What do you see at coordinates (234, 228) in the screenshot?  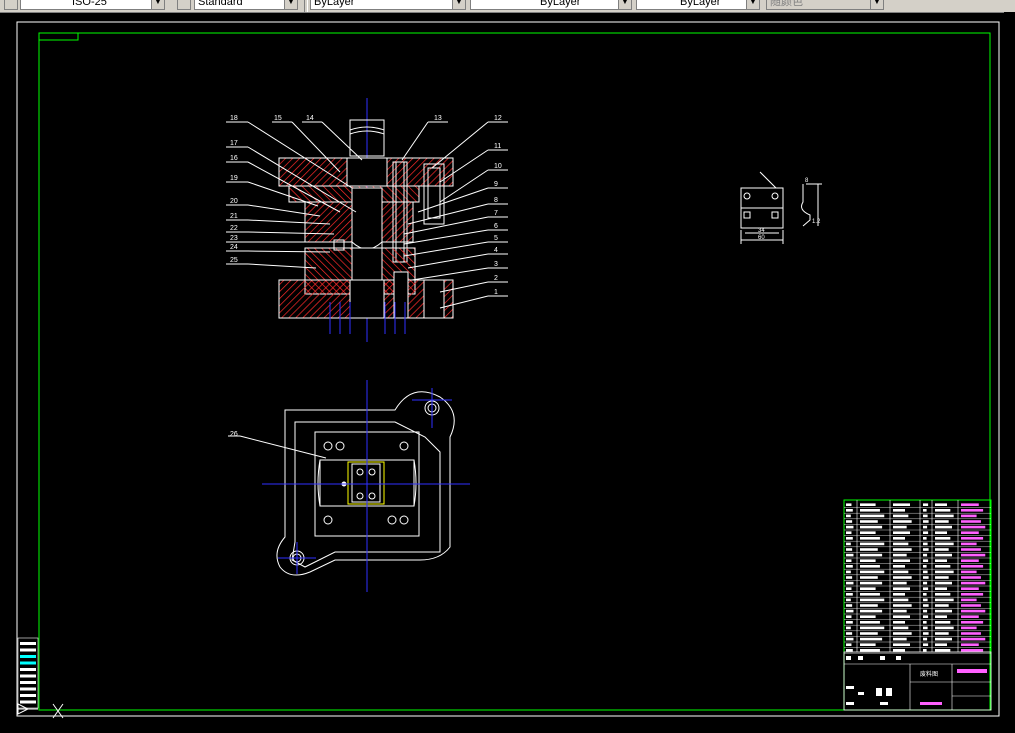 I see `callout-label: 22` at bounding box center [234, 228].